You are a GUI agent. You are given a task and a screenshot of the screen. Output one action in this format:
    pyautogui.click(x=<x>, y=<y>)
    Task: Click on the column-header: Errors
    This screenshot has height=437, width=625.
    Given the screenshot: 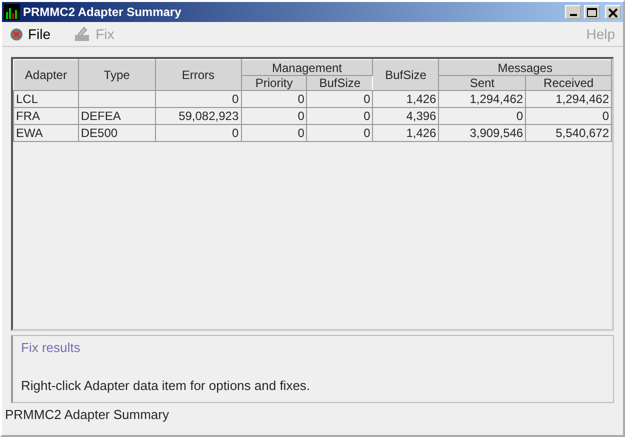 What is the action you would take?
    pyautogui.click(x=198, y=75)
    